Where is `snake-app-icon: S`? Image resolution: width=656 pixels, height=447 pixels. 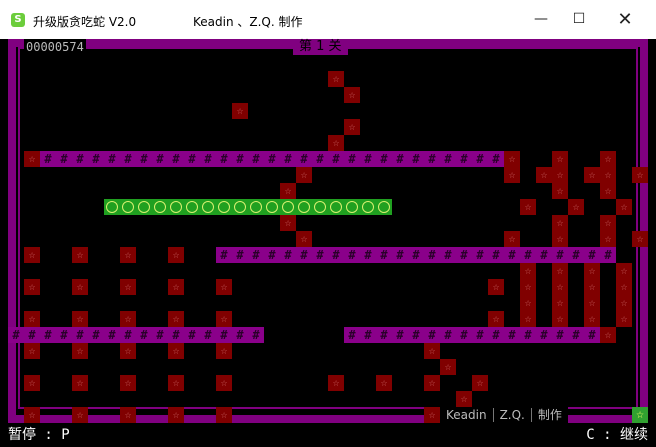
snake-app-icon: S is located at coordinates (18, 20).